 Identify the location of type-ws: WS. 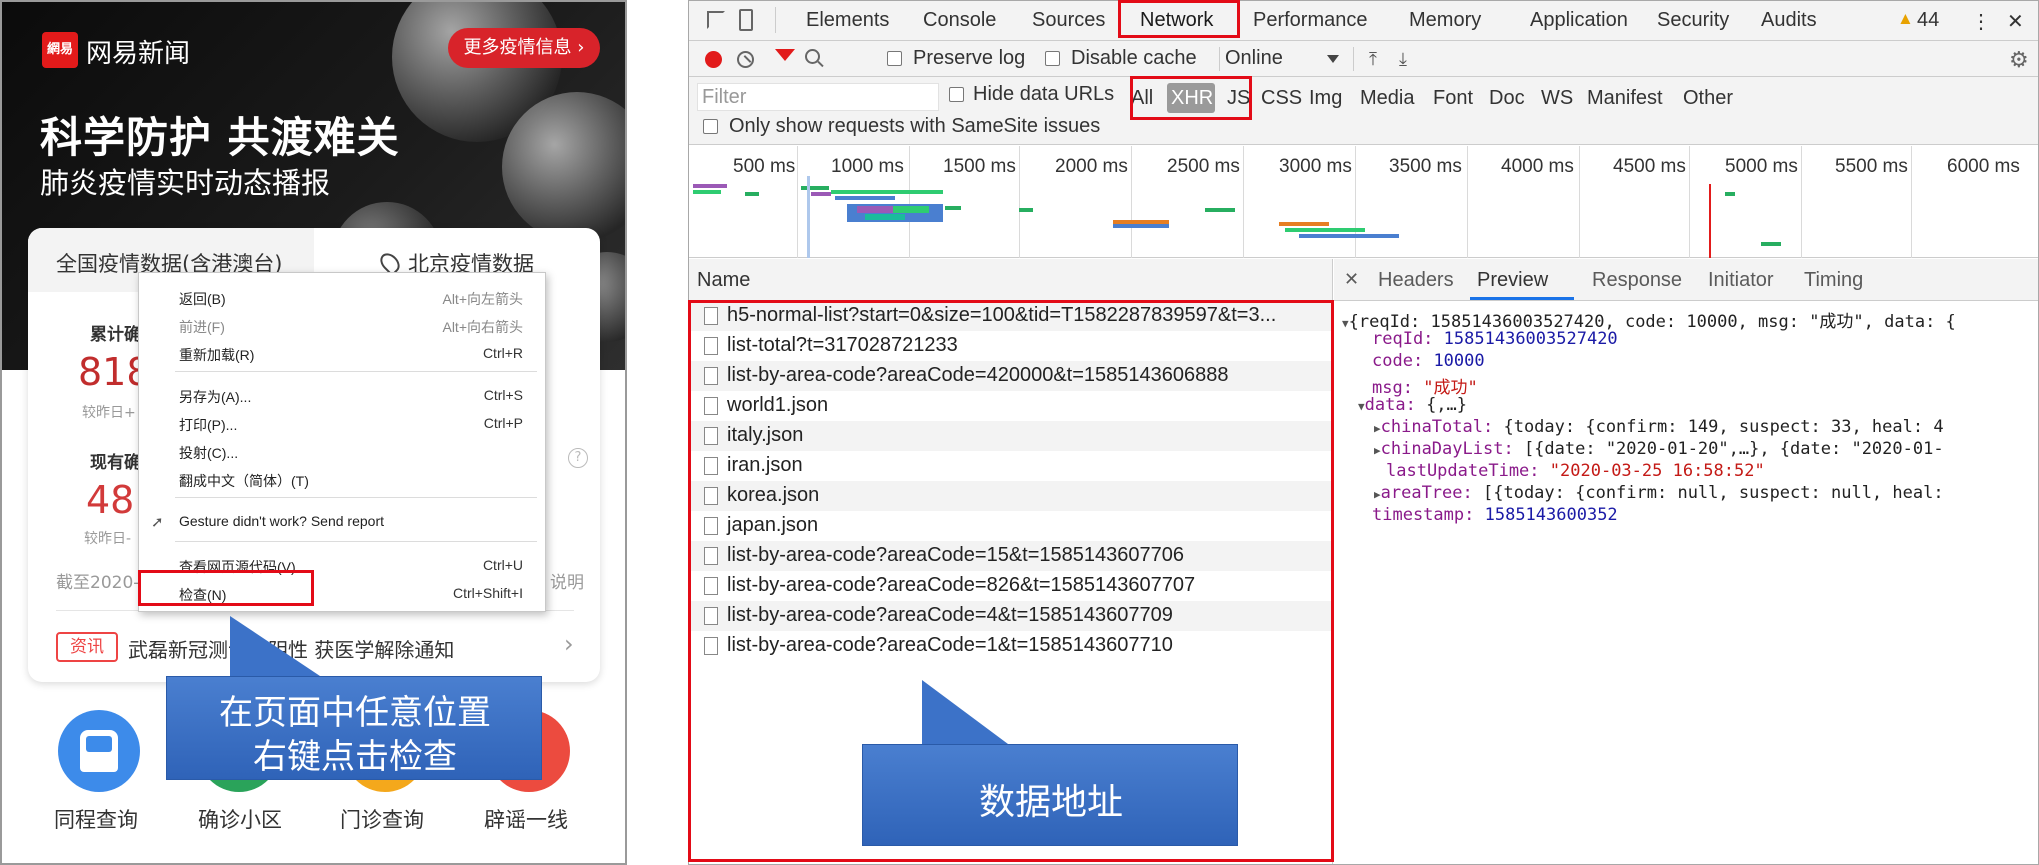
(1557, 98).